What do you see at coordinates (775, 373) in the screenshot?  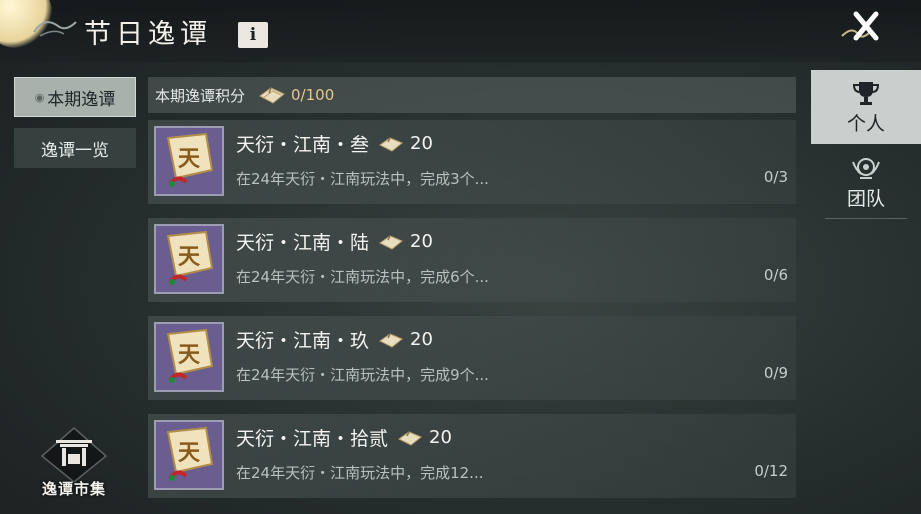 I see `task-progress: 0/9` at bounding box center [775, 373].